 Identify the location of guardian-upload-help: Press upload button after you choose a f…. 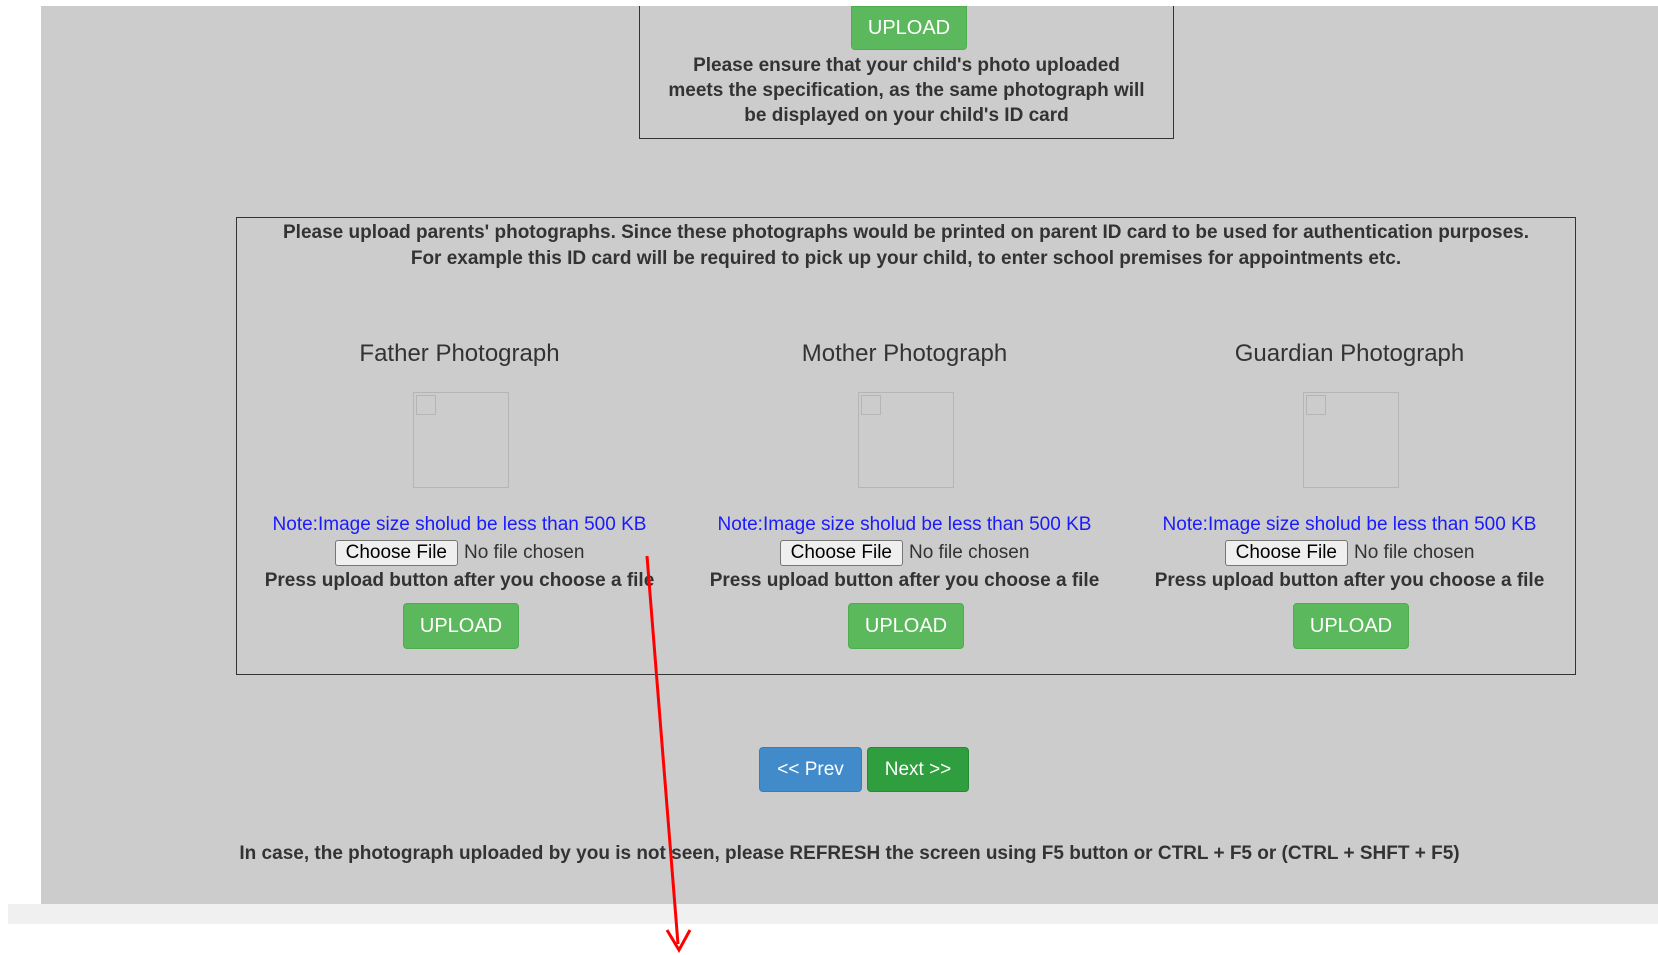
(1349, 580).